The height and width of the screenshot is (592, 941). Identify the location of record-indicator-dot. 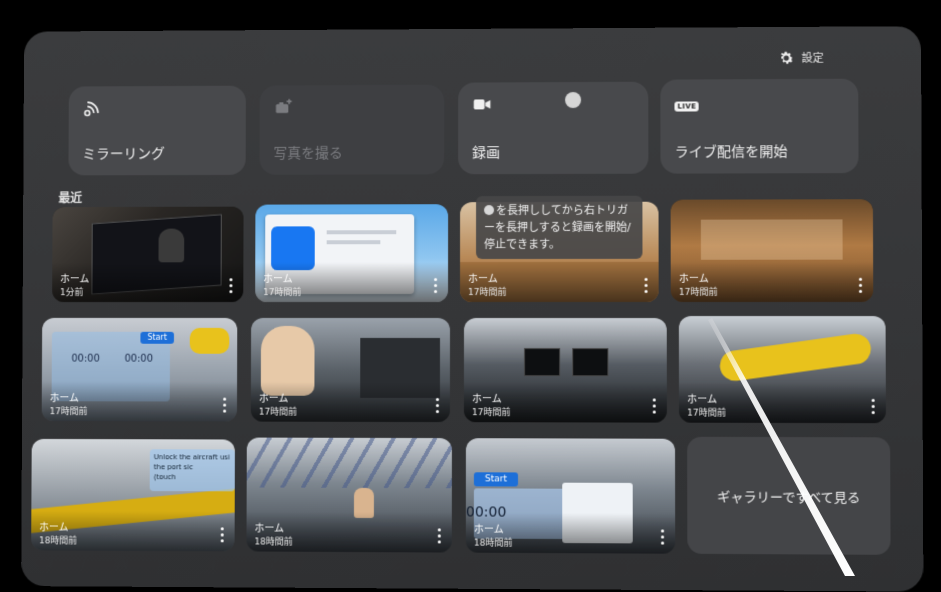
(573, 100).